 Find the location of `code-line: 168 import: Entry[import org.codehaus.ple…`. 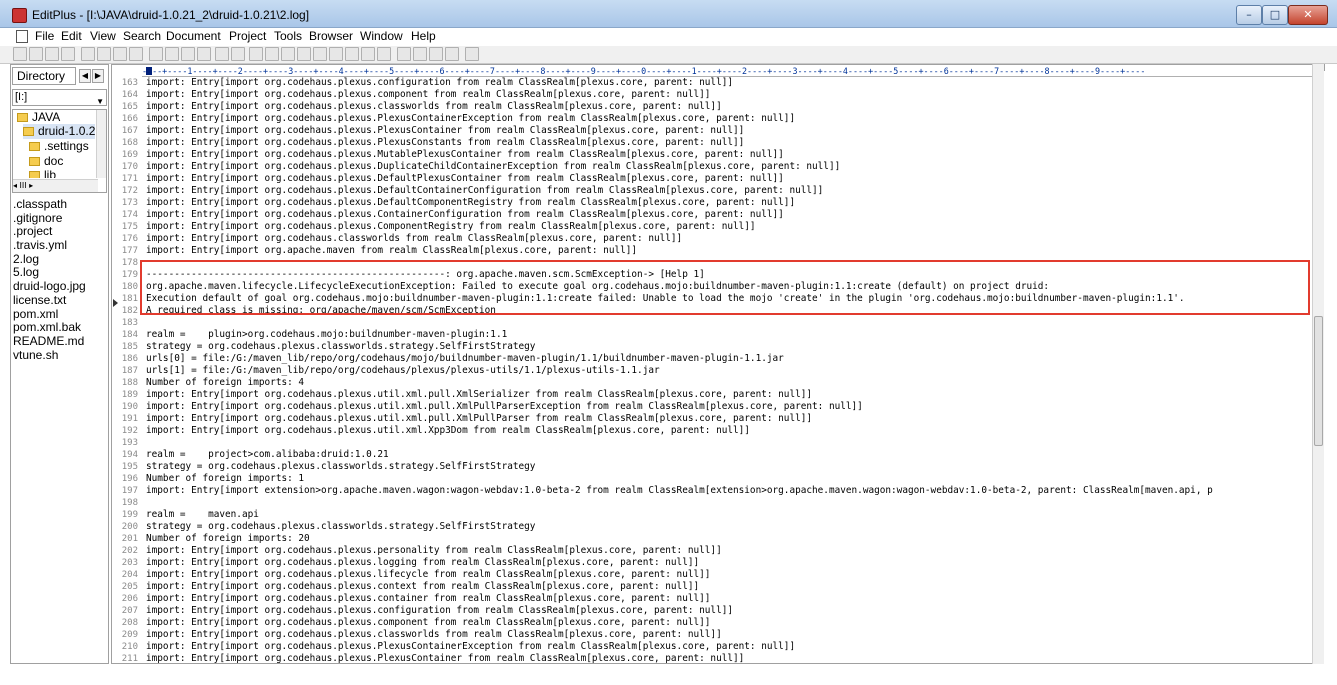

code-line: 168 import: Entry[import org.codehaus.ple… is located at coordinates (712, 143).